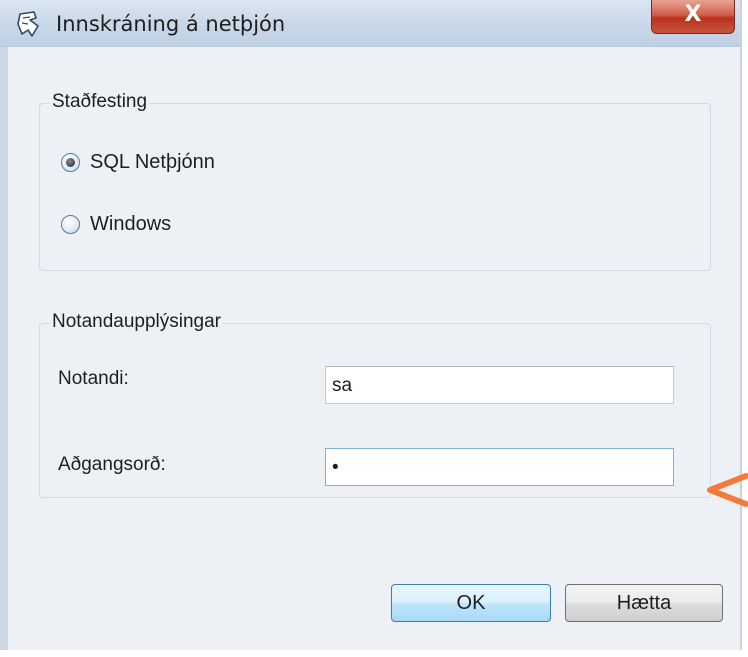 Image resolution: width=748 pixels, height=657 pixels. I want to click on user-info-legend: Notandaupplýsingar, so click(137, 322).